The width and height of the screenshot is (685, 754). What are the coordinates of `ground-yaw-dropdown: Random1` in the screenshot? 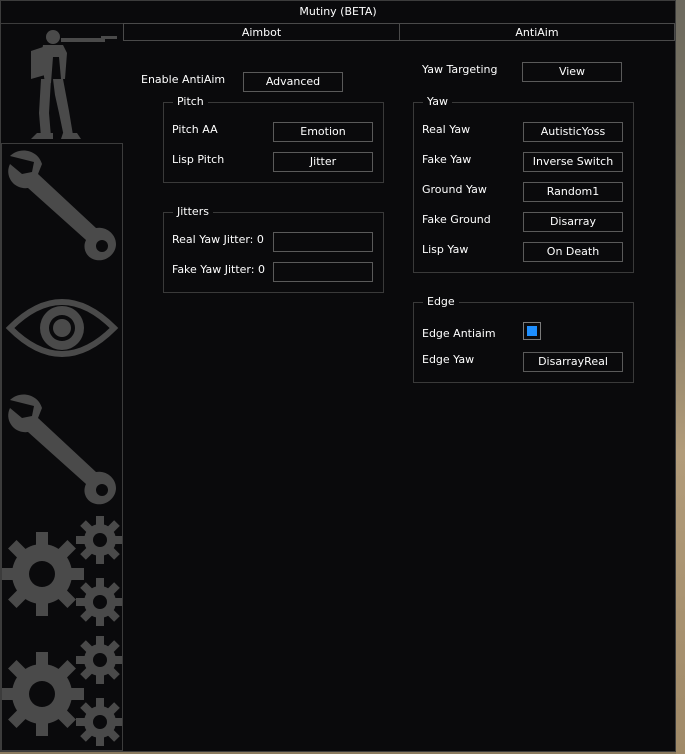 It's located at (573, 192).